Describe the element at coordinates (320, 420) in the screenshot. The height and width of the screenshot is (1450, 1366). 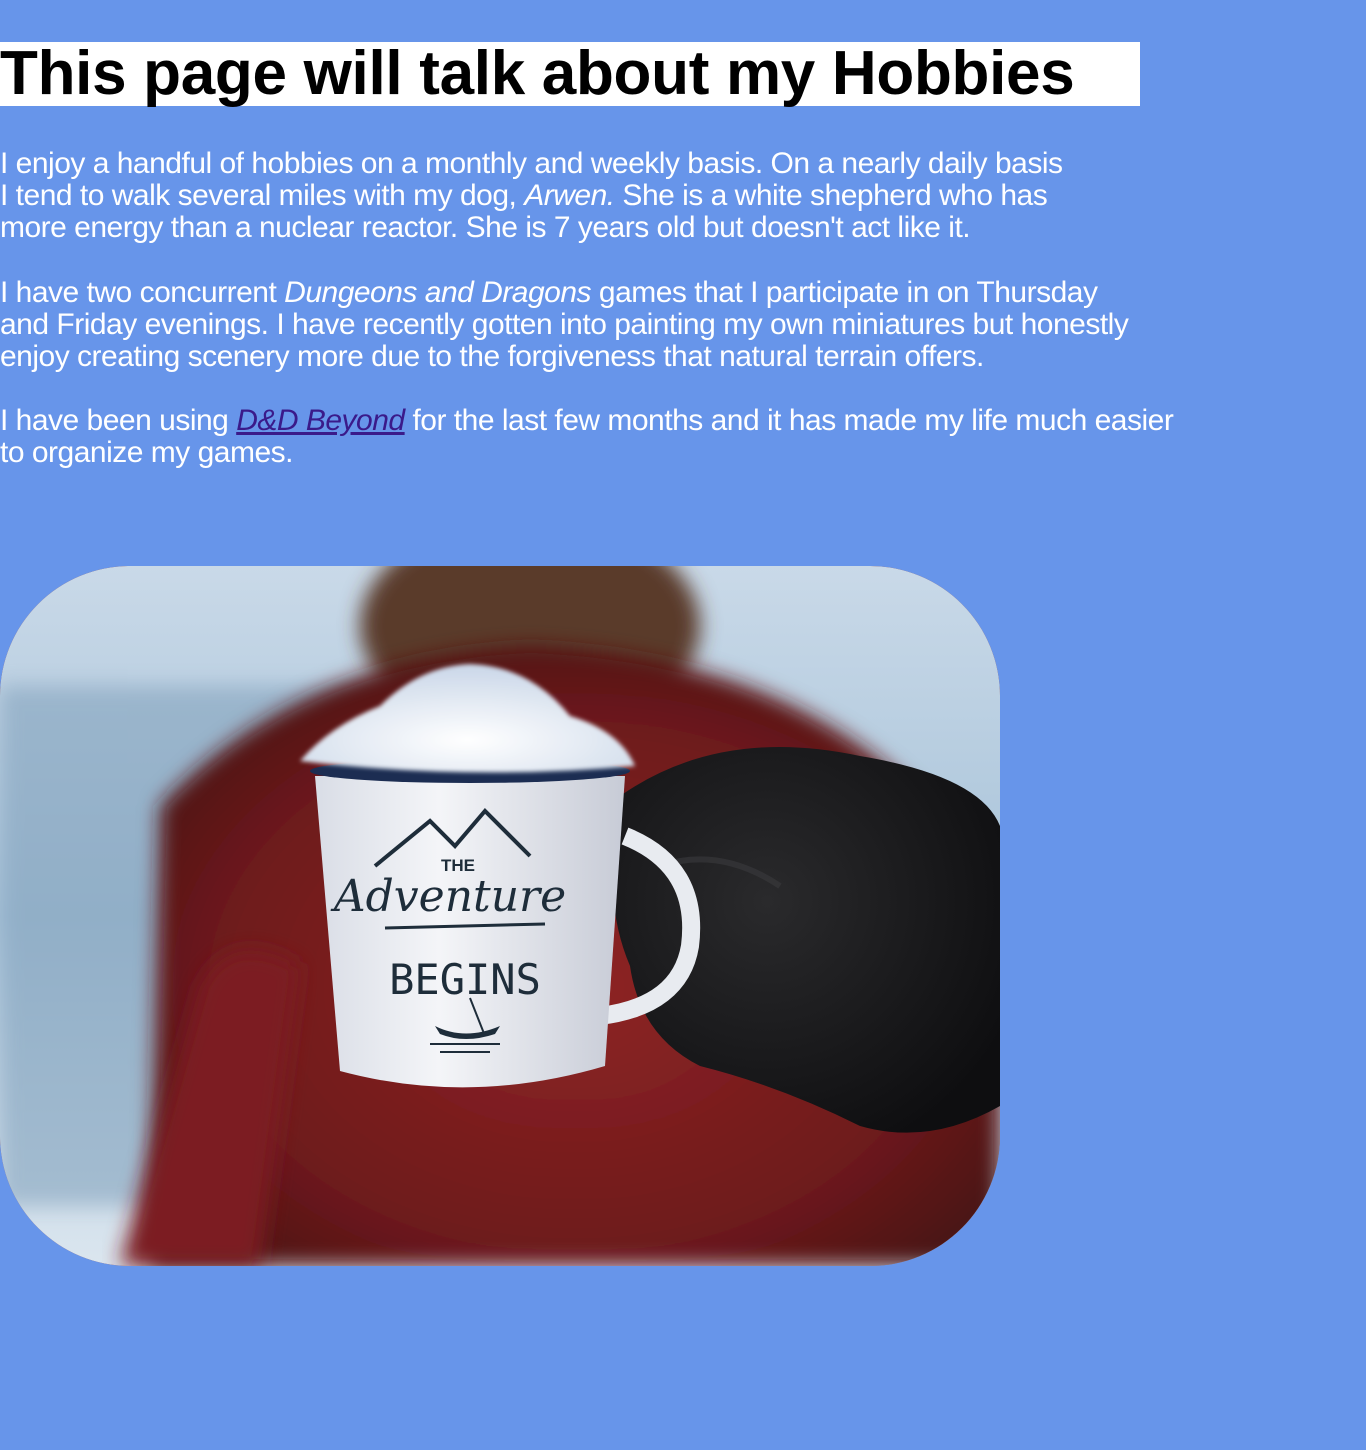
I see `dnd-beyond-link: D&D Beyond` at that location.